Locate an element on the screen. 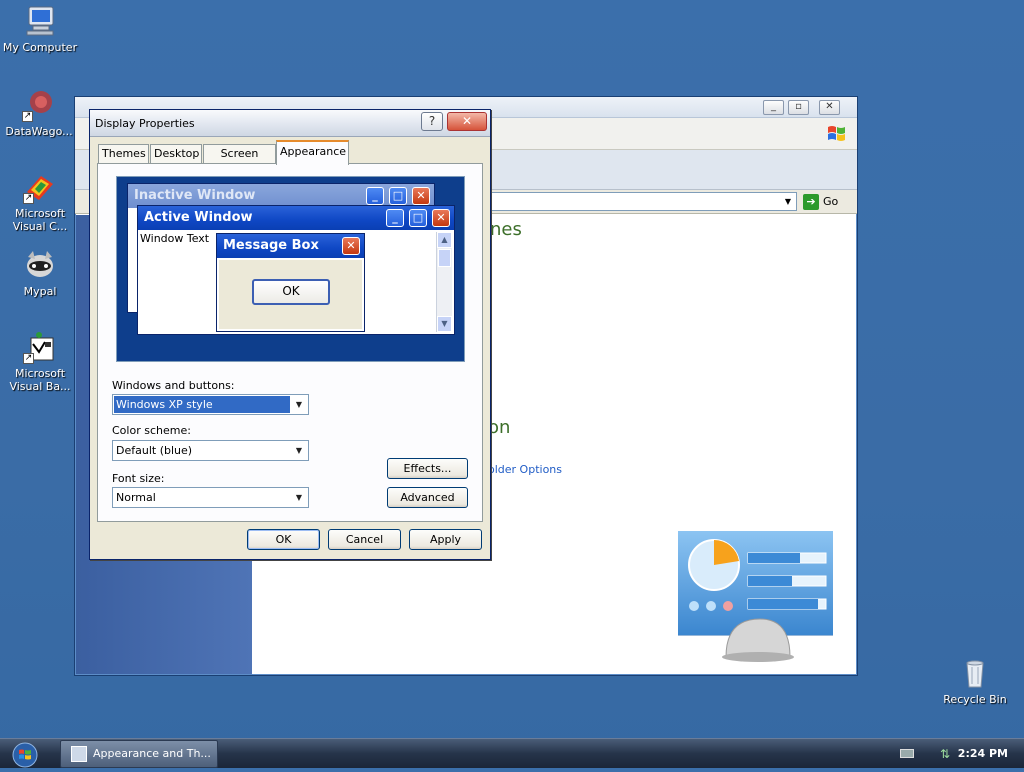 The width and height of the screenshot is (1024, 772). control-panel-illustration is located at coordinates (755, 596).